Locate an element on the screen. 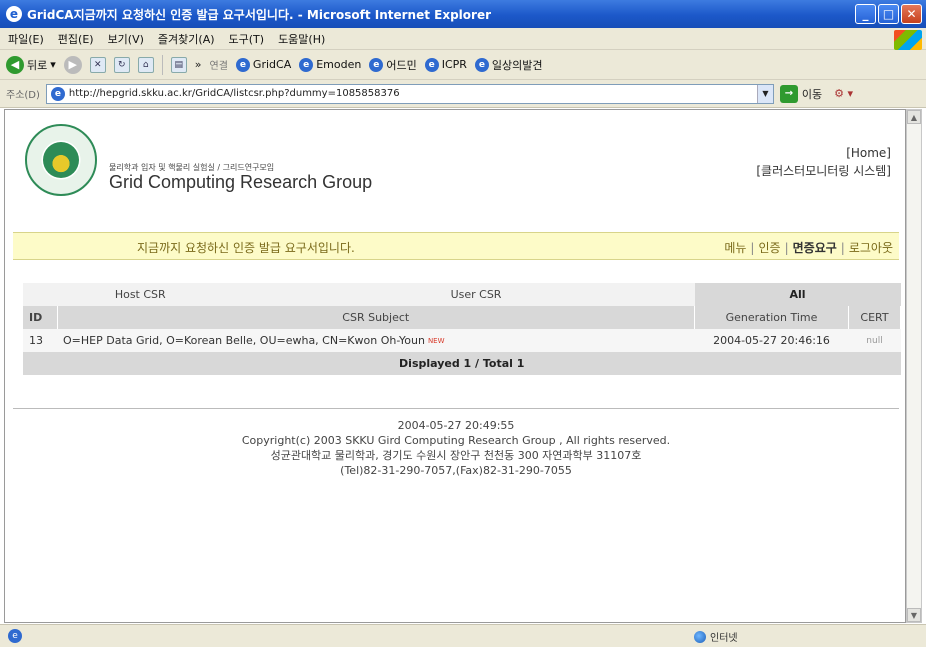  back-button: ◀ 뒤로 ▾ is located at coordinates (31, 64).